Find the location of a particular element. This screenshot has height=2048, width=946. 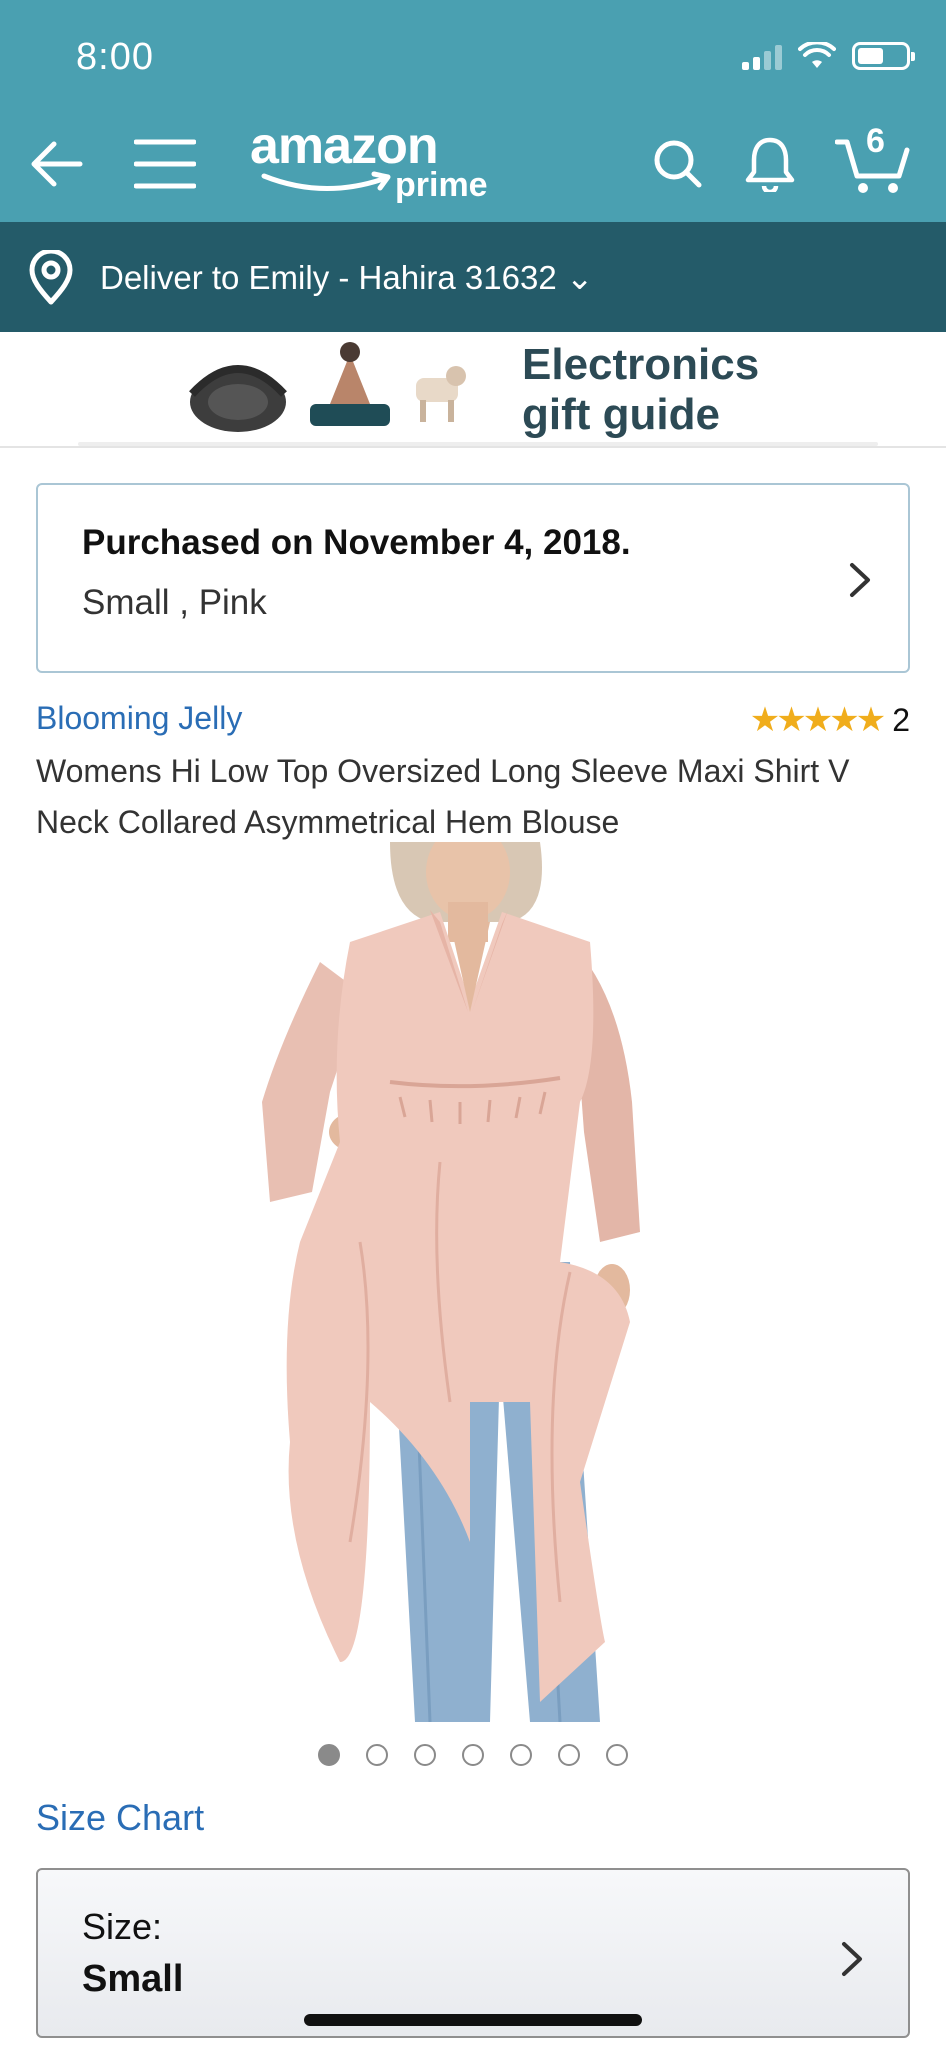

search-button is located at coordinates (678, 164).